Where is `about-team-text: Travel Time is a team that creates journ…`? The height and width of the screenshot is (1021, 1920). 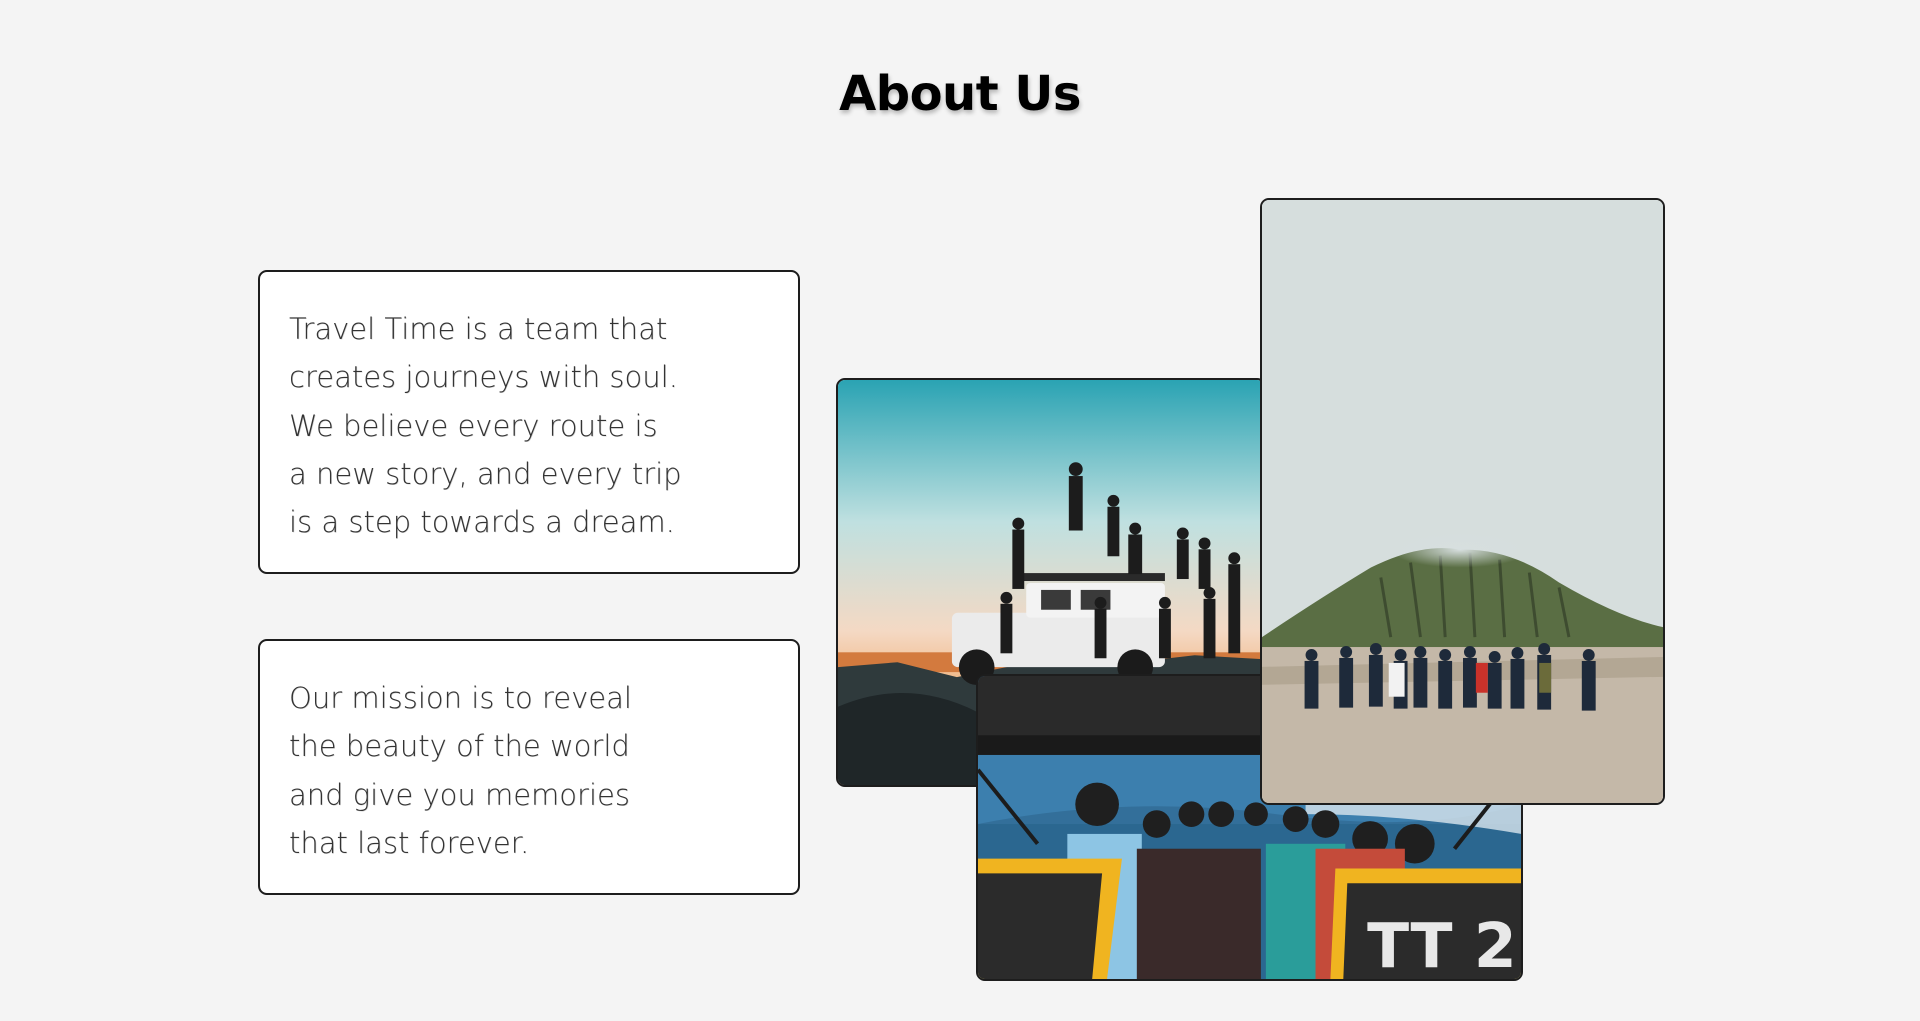 about-team-text: Travel Time is a team that creates journ… is located at coordinates (485, 426).